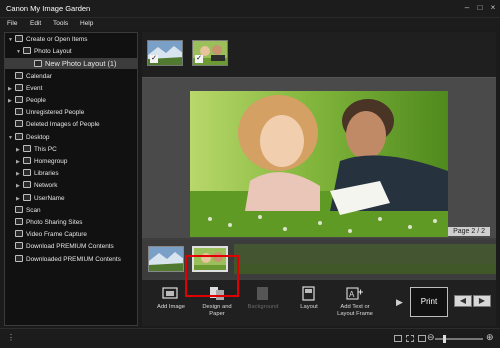  I want to click on zoom-out-icon: ⊖, so click(431, 337).